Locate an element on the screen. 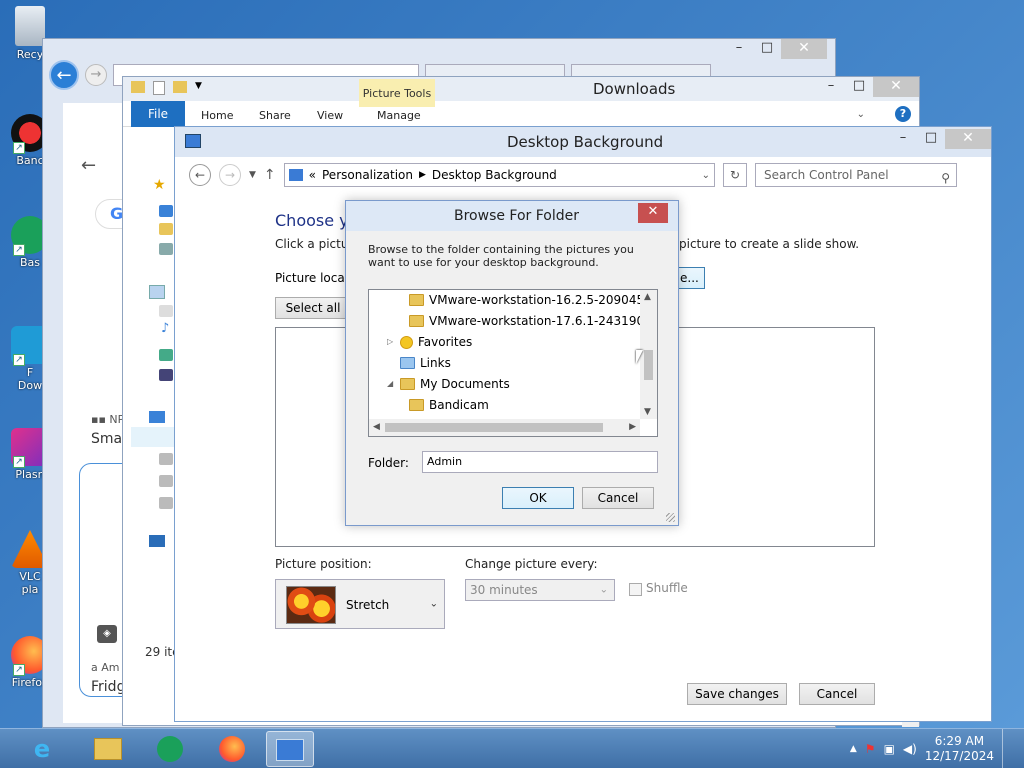  taskbar-app-button is located at coordinates (170, 749).